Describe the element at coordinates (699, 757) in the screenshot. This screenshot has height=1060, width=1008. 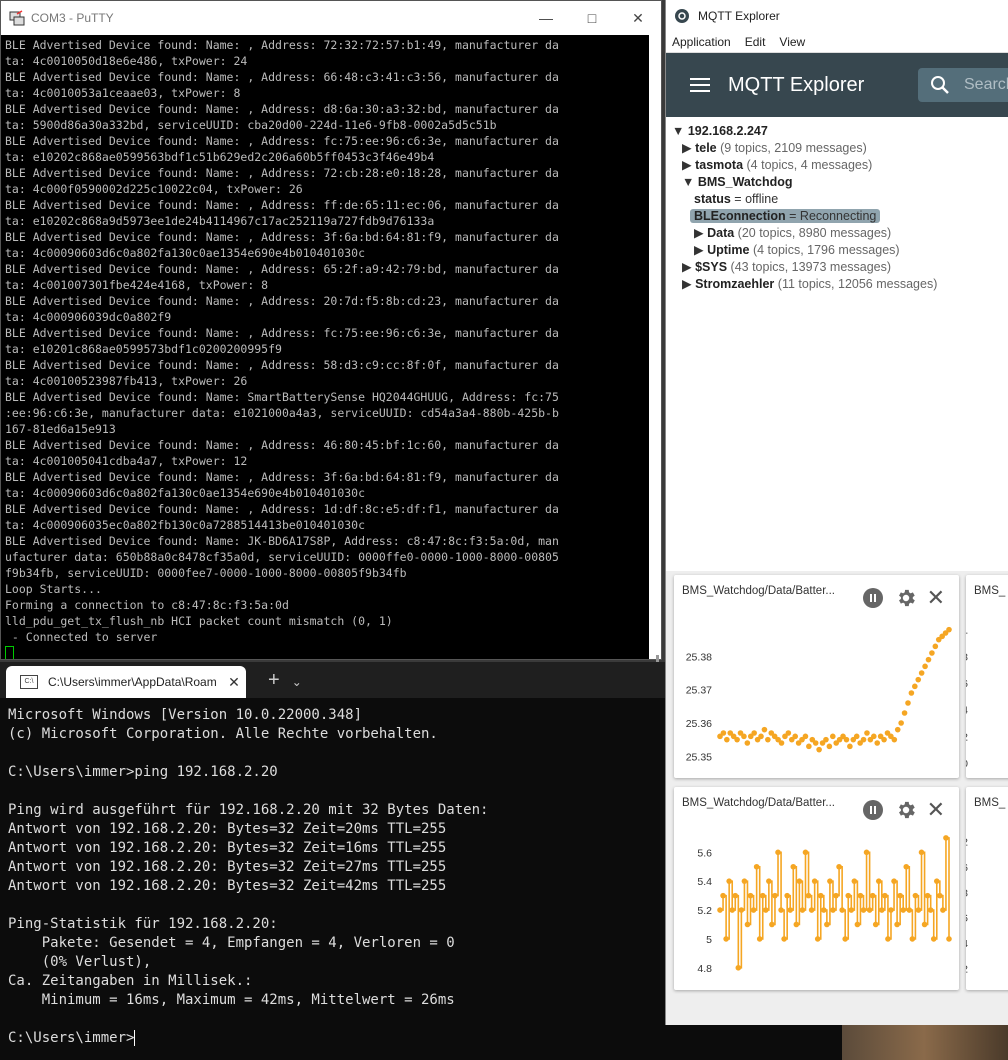
I see `y-tick-label: 25.35` at that location.